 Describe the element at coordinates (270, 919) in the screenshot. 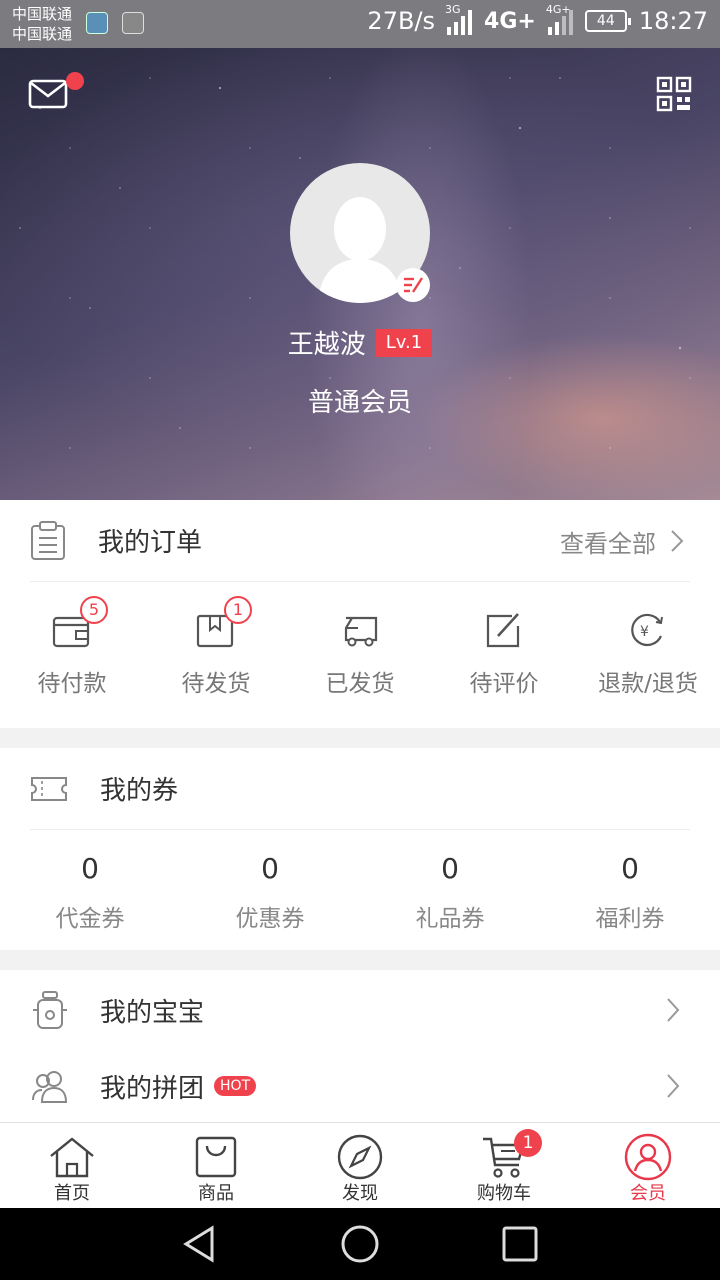

I see `coupon-label: 优惠券` at that location.